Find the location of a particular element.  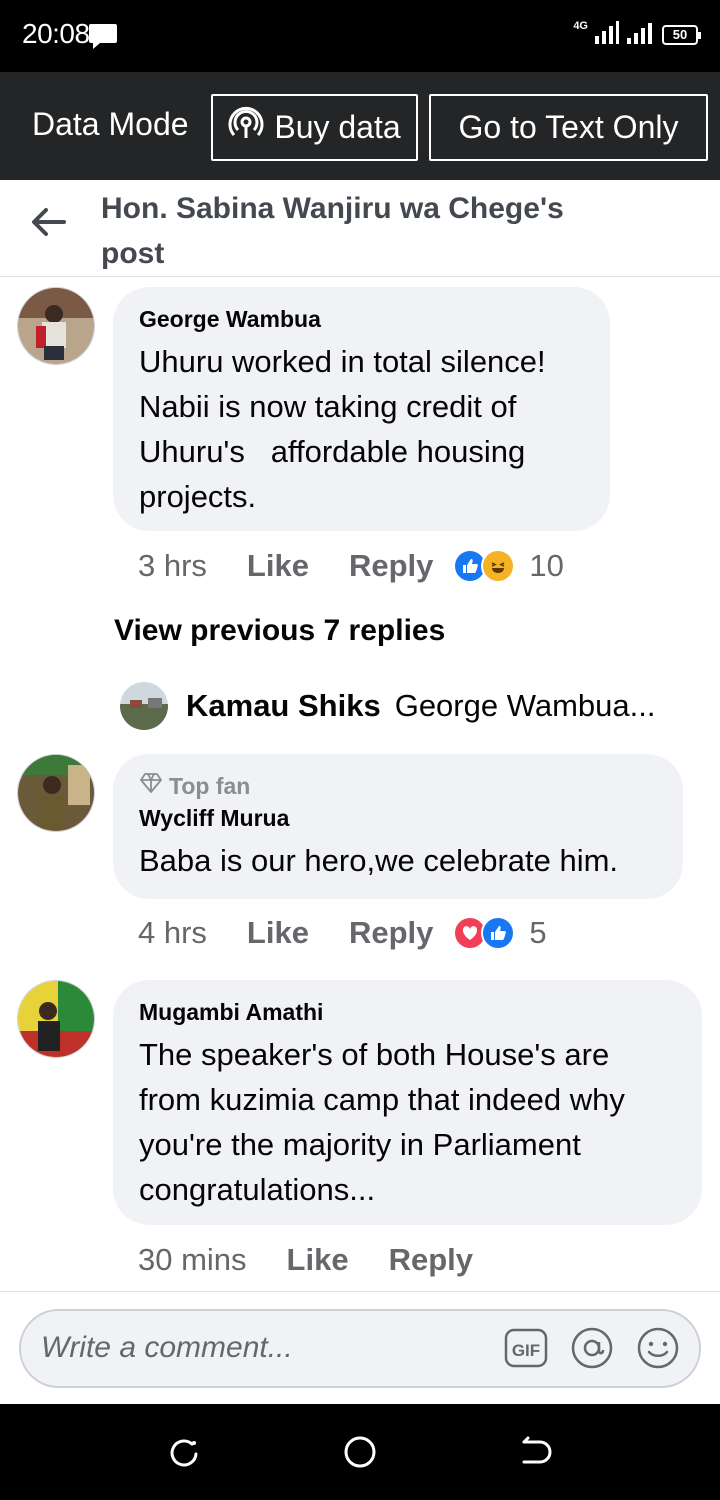

back-arrow-icon is located at coordinates (48, 224).